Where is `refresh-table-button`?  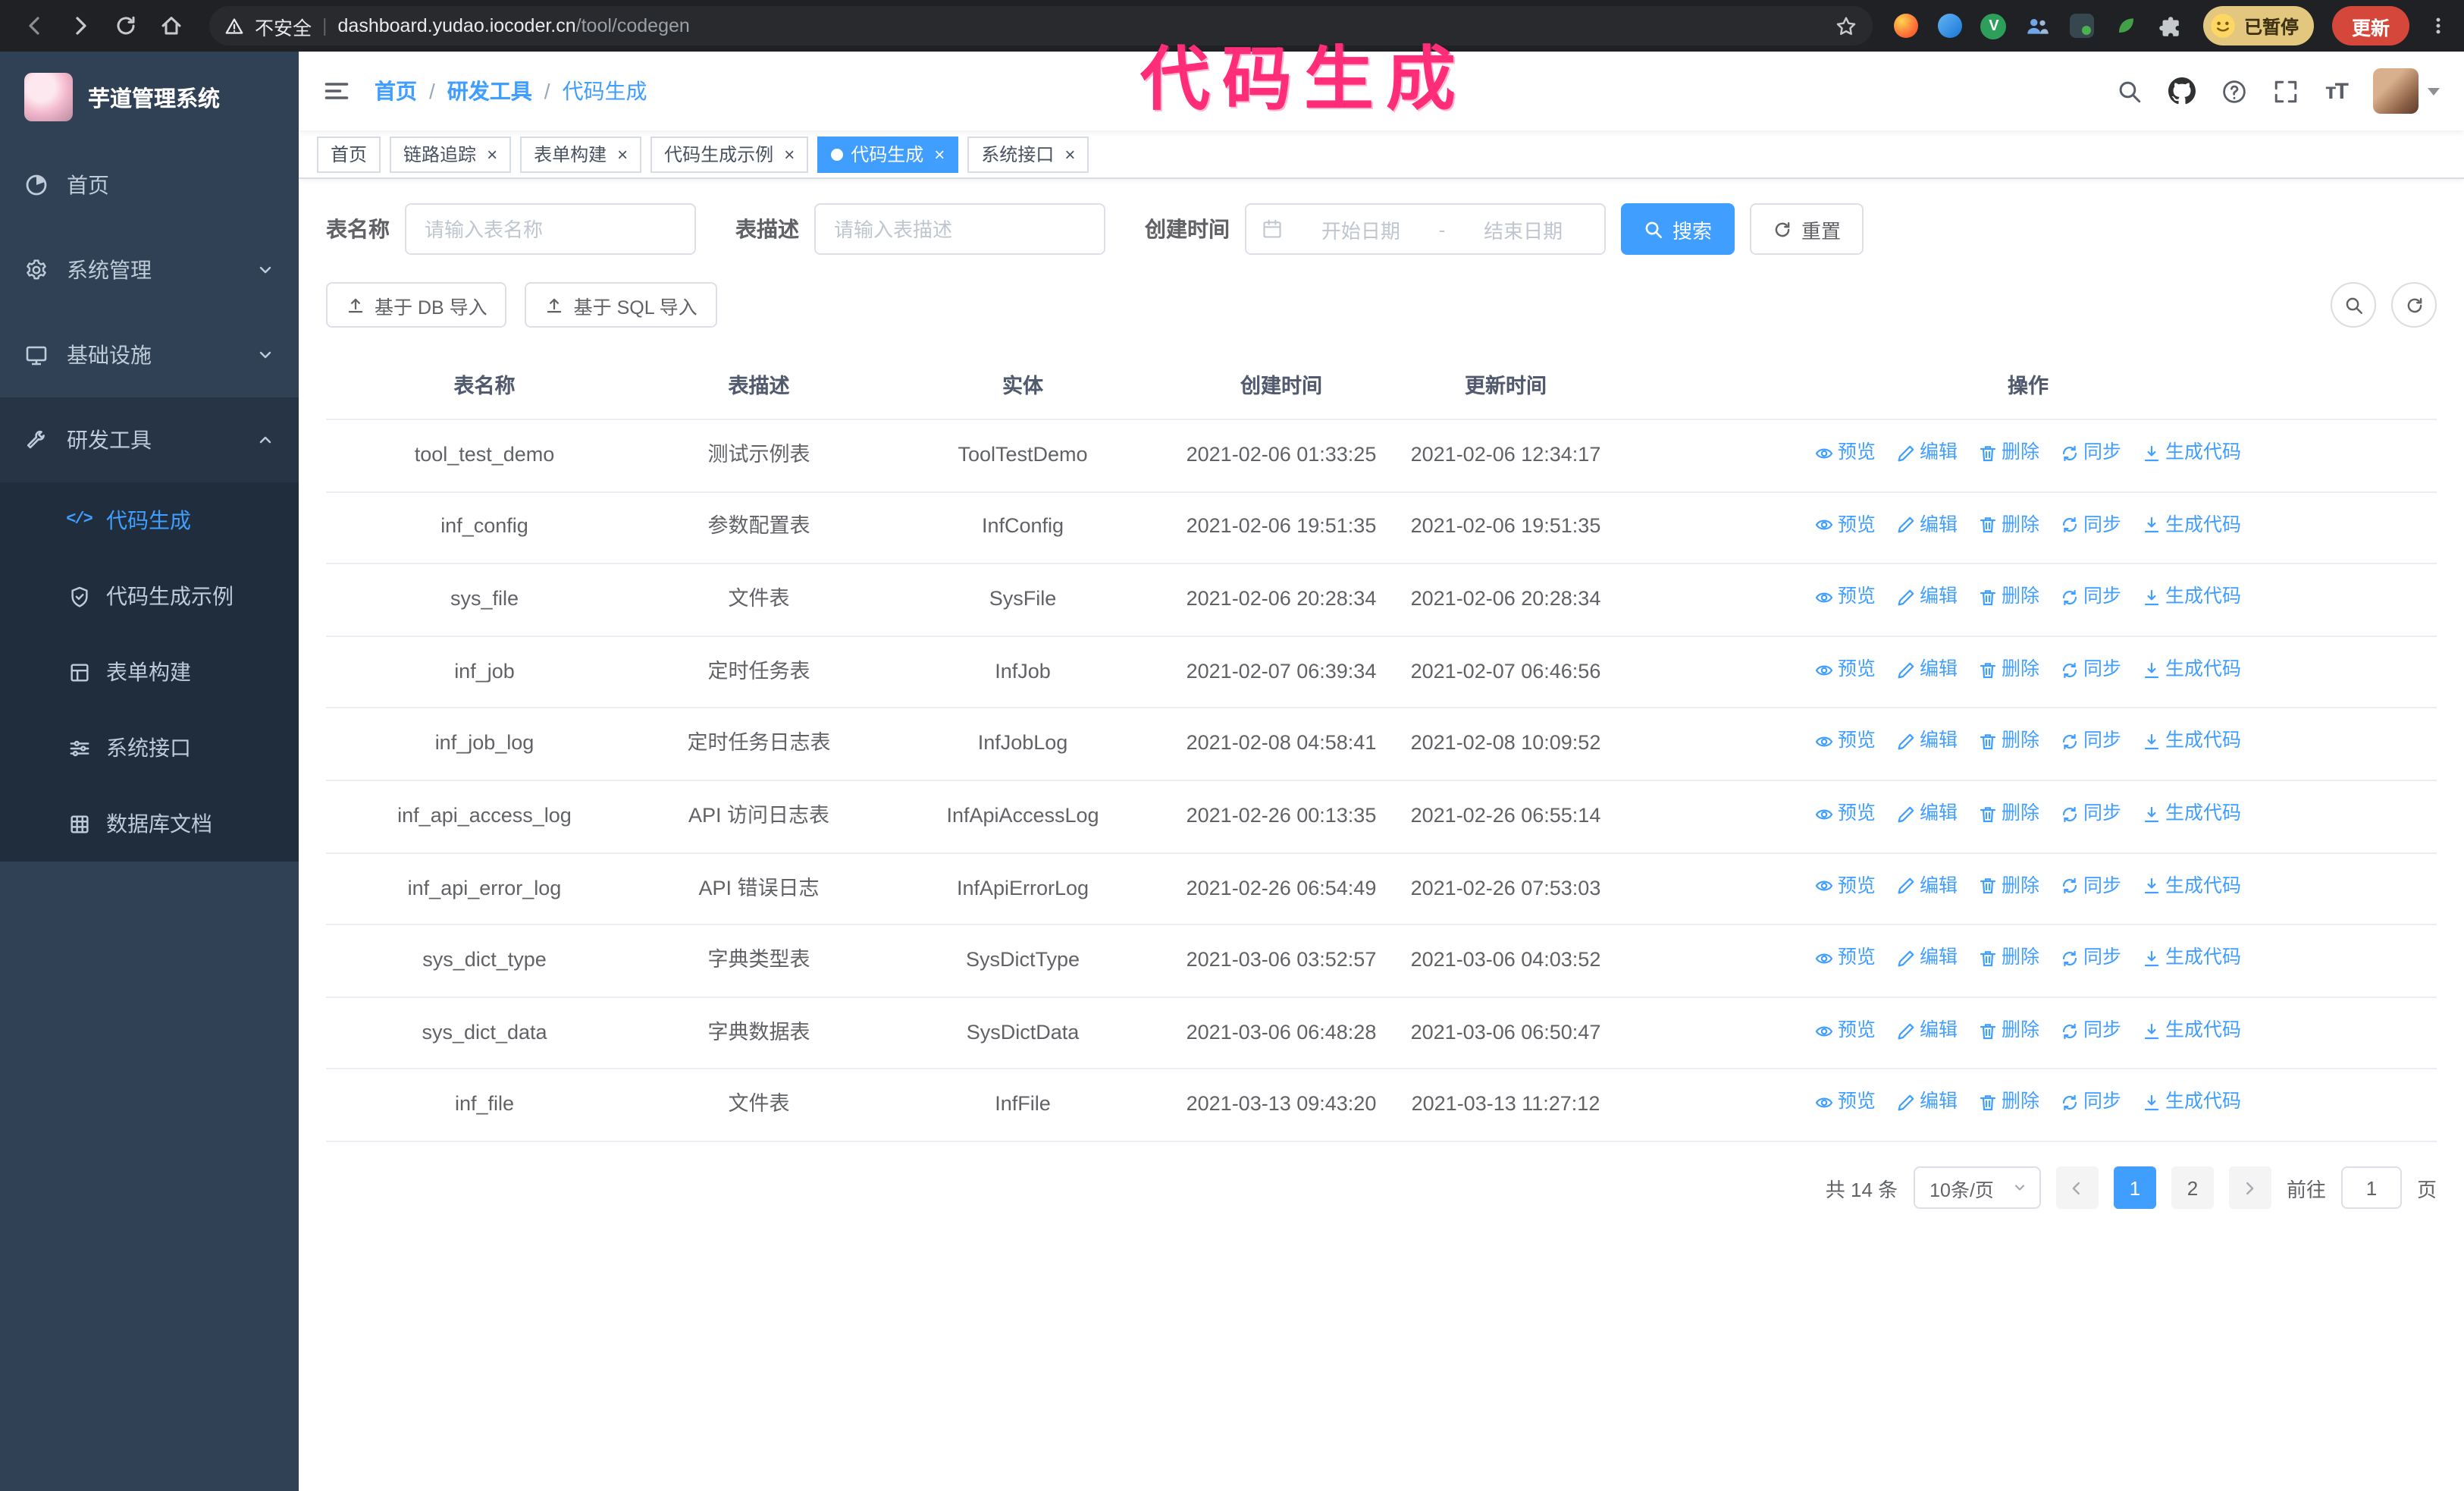 refresh-table-button is located at coordinates (2414, 305).